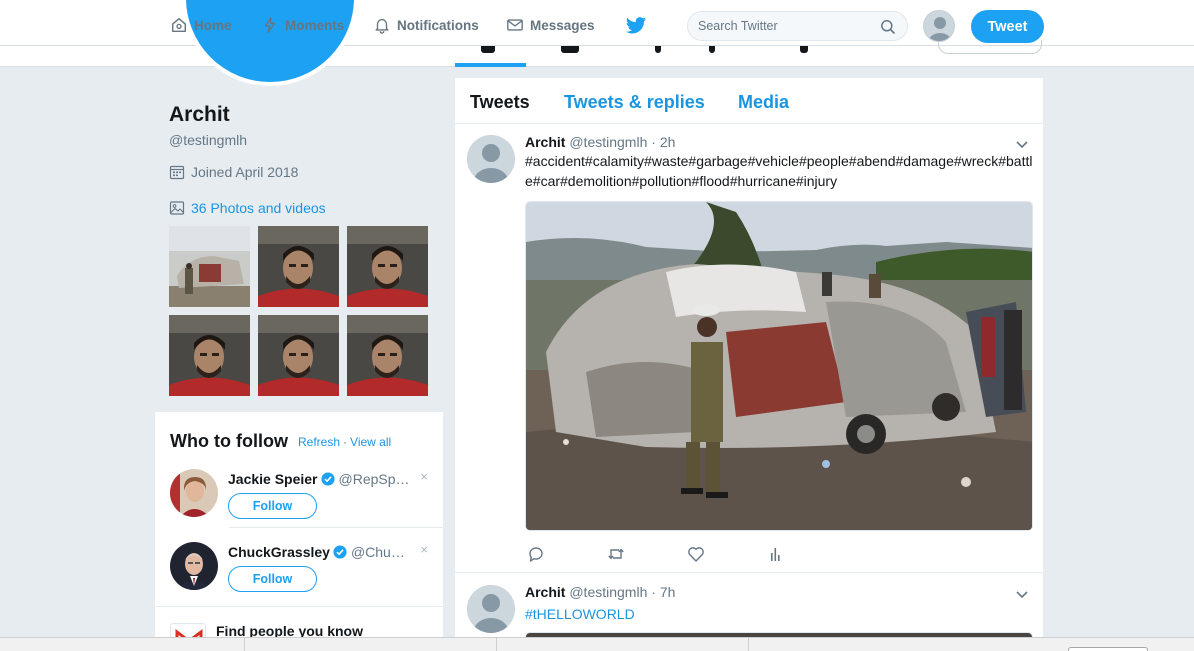  I want to click on nav-notifications-label: Notifications, so click(438, 25).